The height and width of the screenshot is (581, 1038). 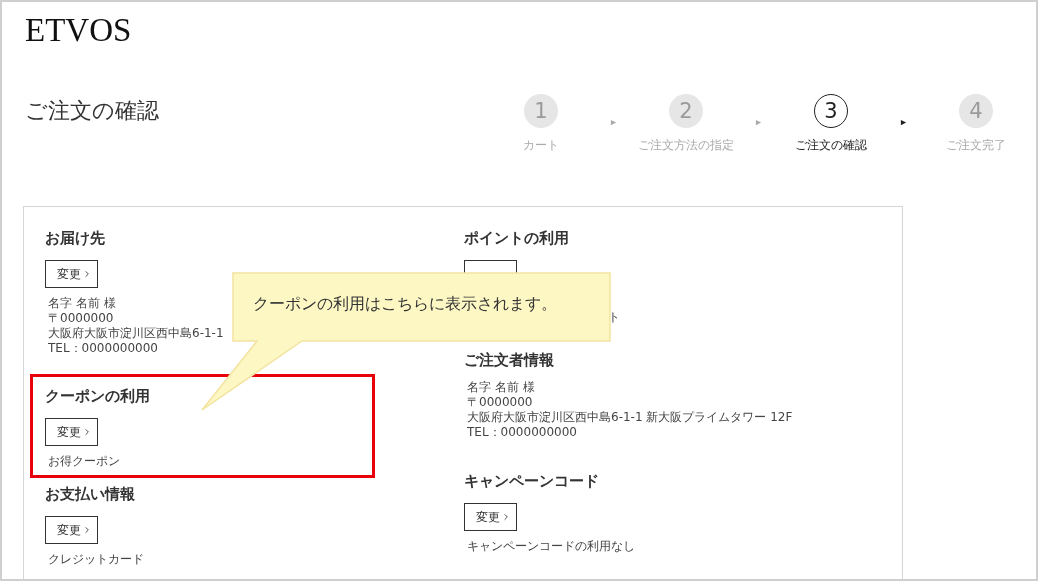 I want to click on step-label: ご注文の確認, so click(x=831, y=145).